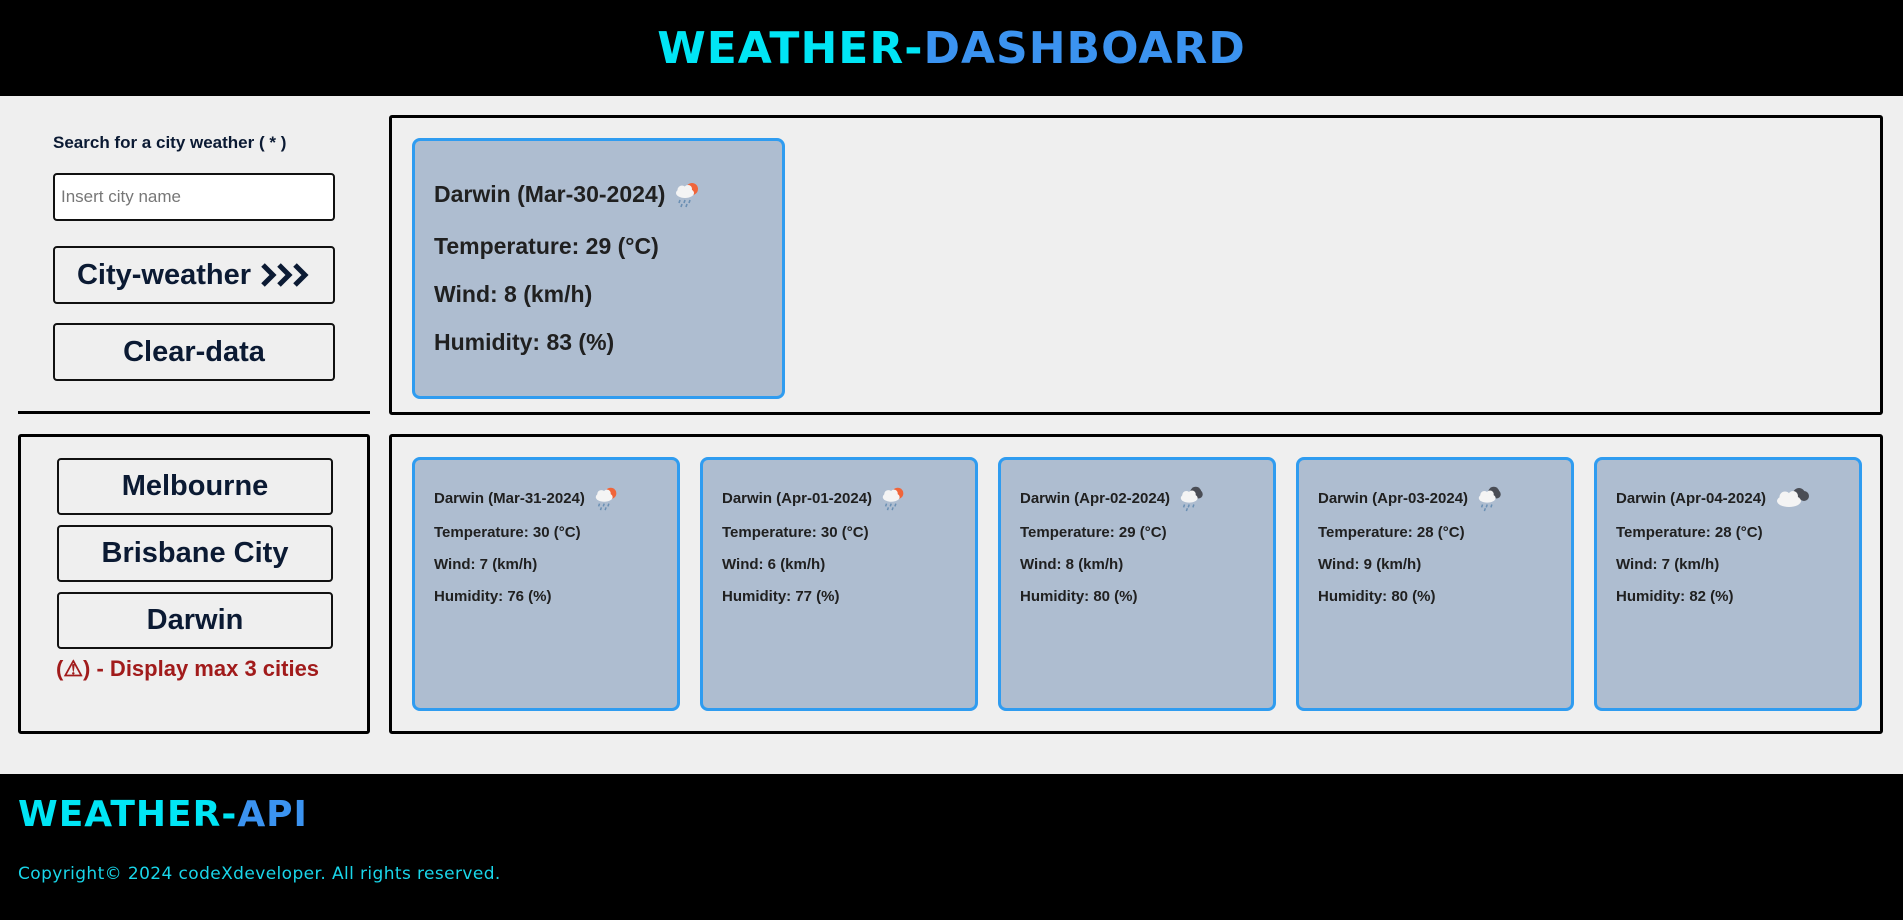  What do you see at coordinates (194, 197) in the screenshot?
I see `city-search-input` at bounding box center [194, 197].